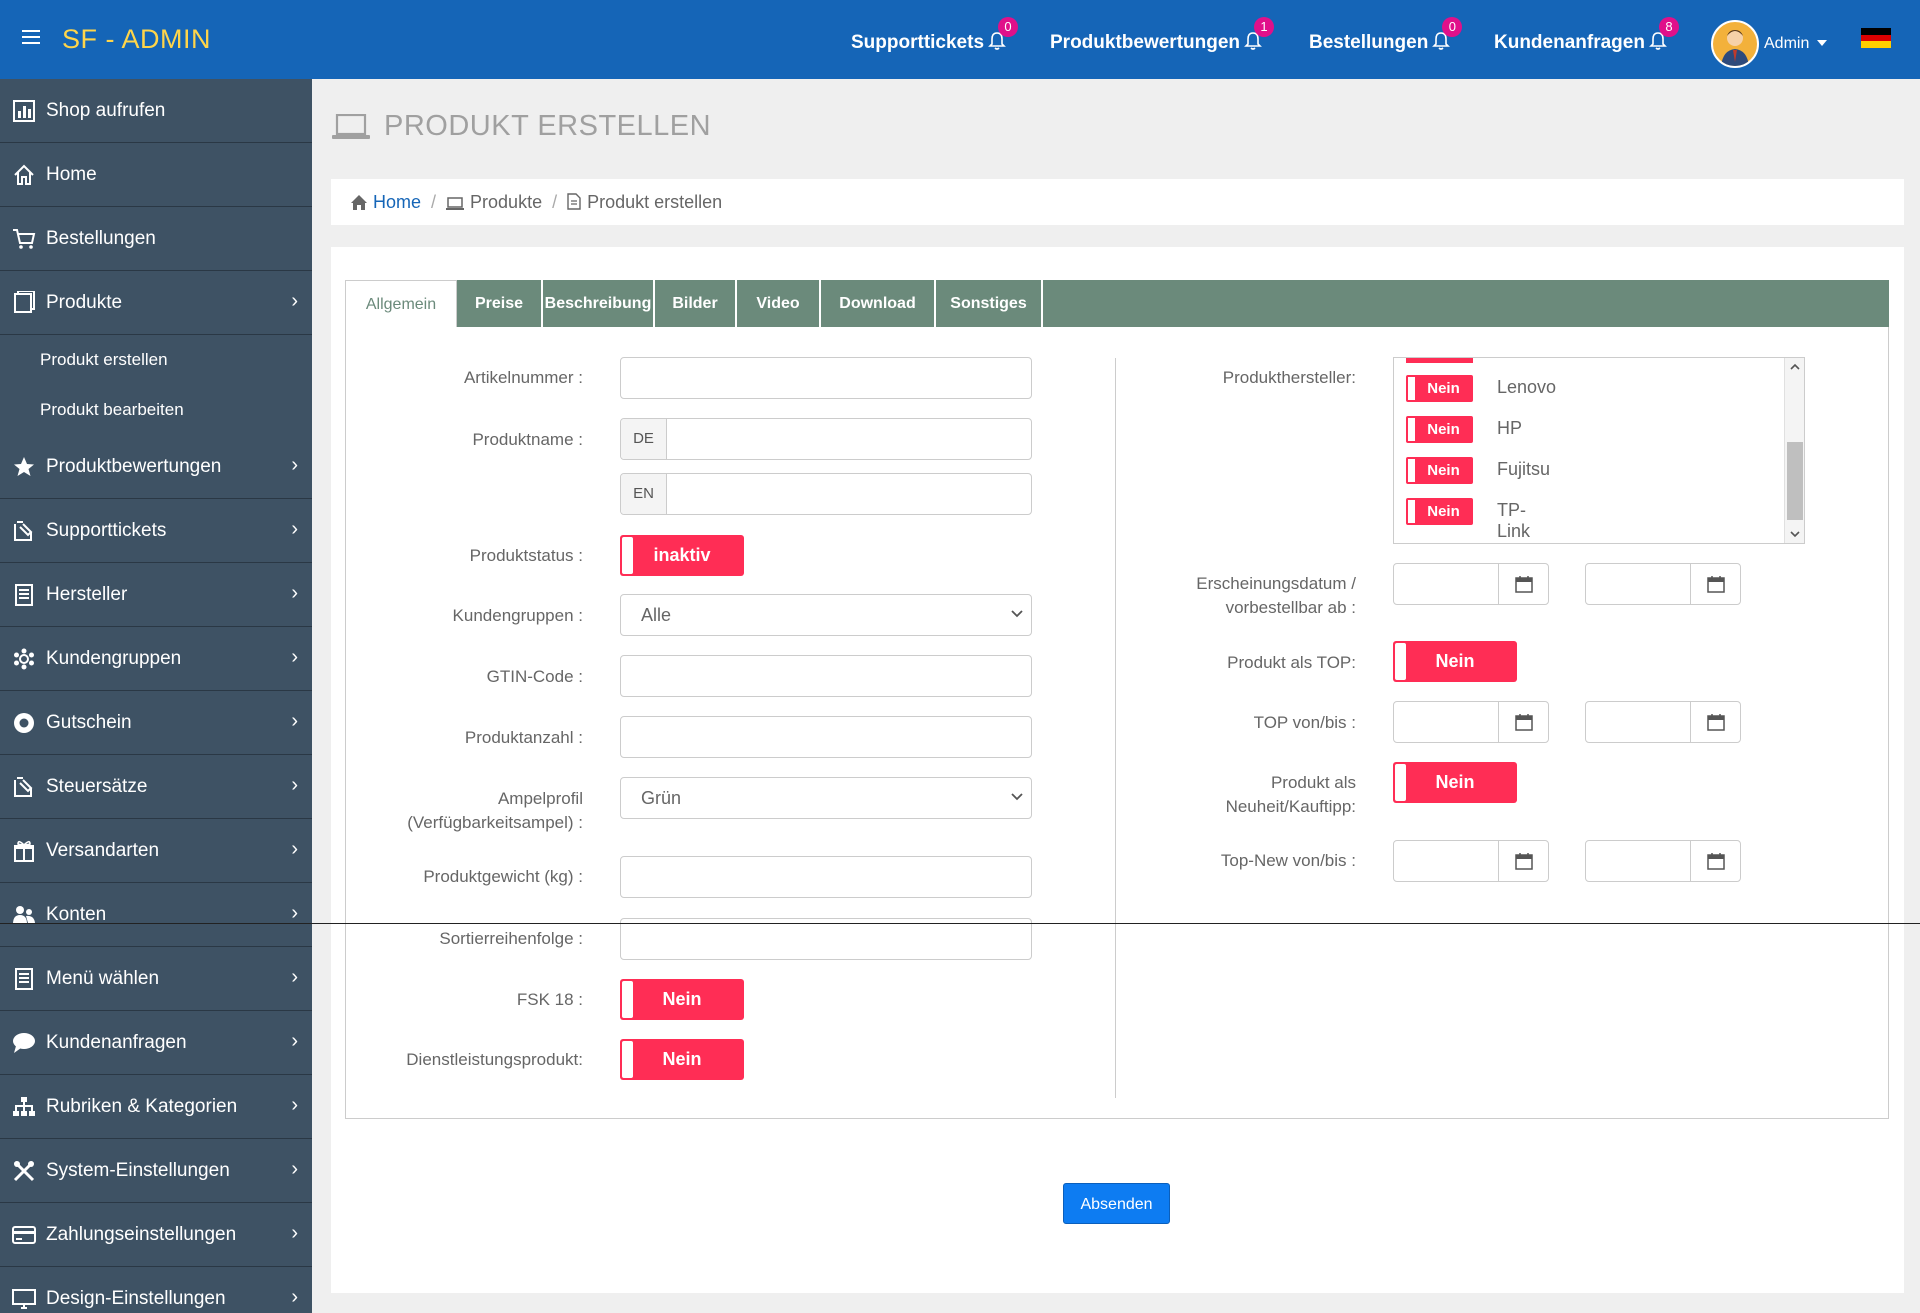 This screenshot has height=1313, width=1920. What do you see at coordinates (826, 494) in the screenshot?
I see `produktname-en-input: EN` at bounding box center [826, 494].